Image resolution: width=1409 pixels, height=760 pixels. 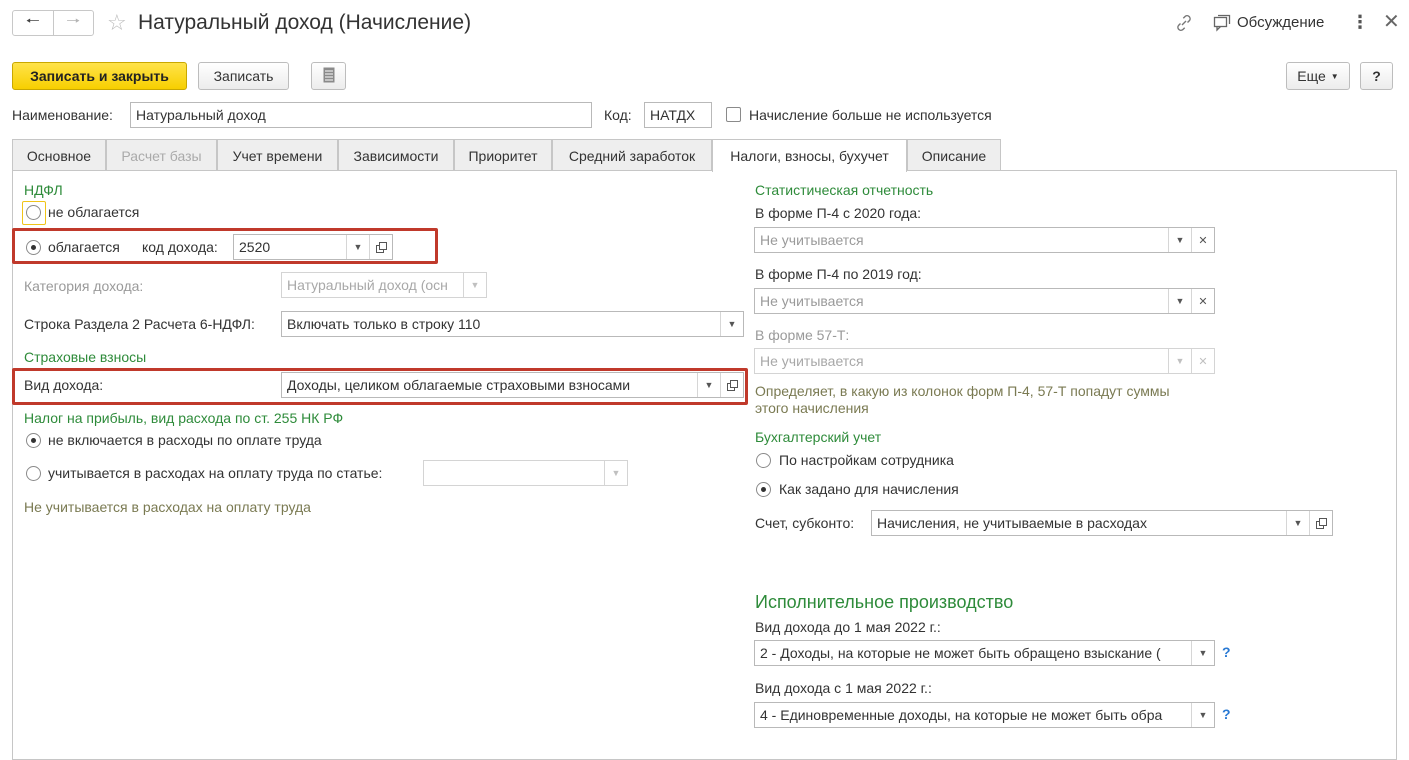 I want to click on report-button, so click(x=328, y=76).